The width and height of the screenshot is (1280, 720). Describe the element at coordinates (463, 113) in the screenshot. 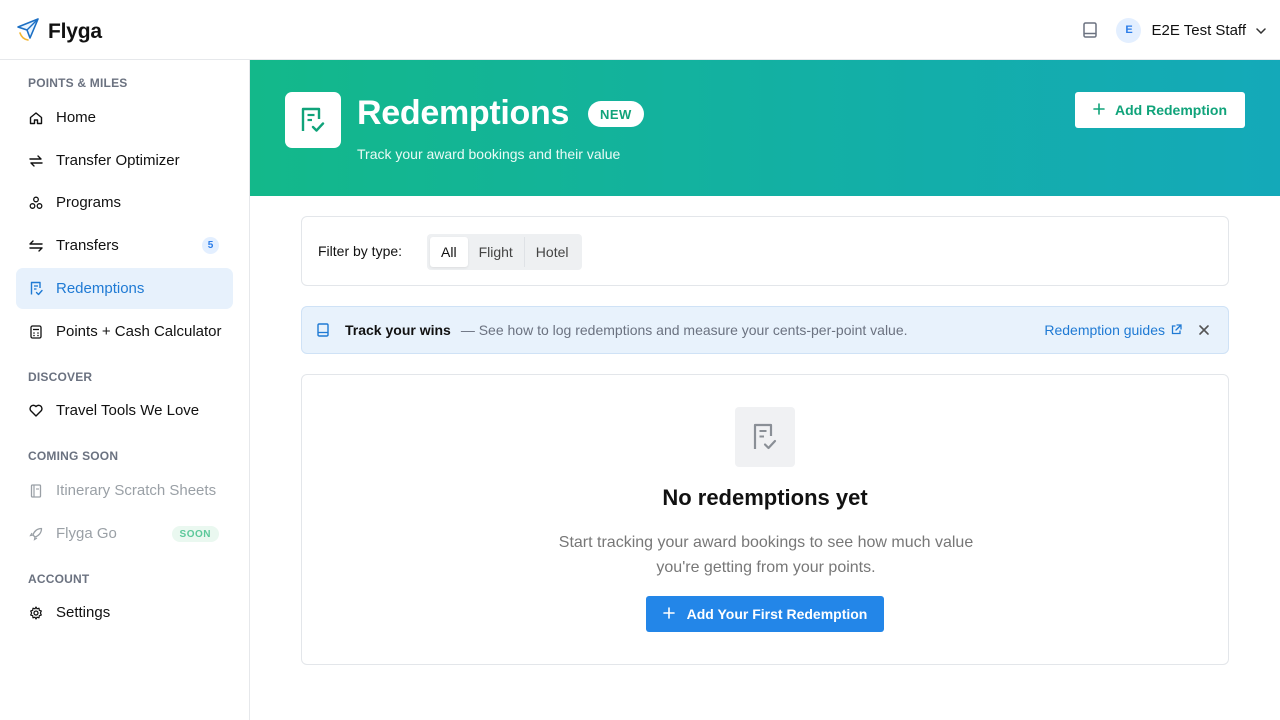

I see `page-title: Redemptions` at that location.